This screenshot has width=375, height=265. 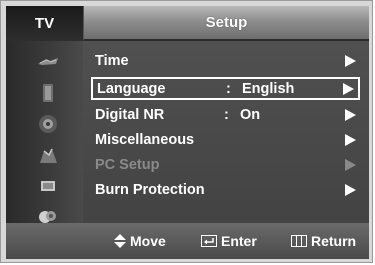 What do you see at coordinates (120, 241) in the screenshot?
I see `up-down-arrow-icon` at bounding box center [120, 241].